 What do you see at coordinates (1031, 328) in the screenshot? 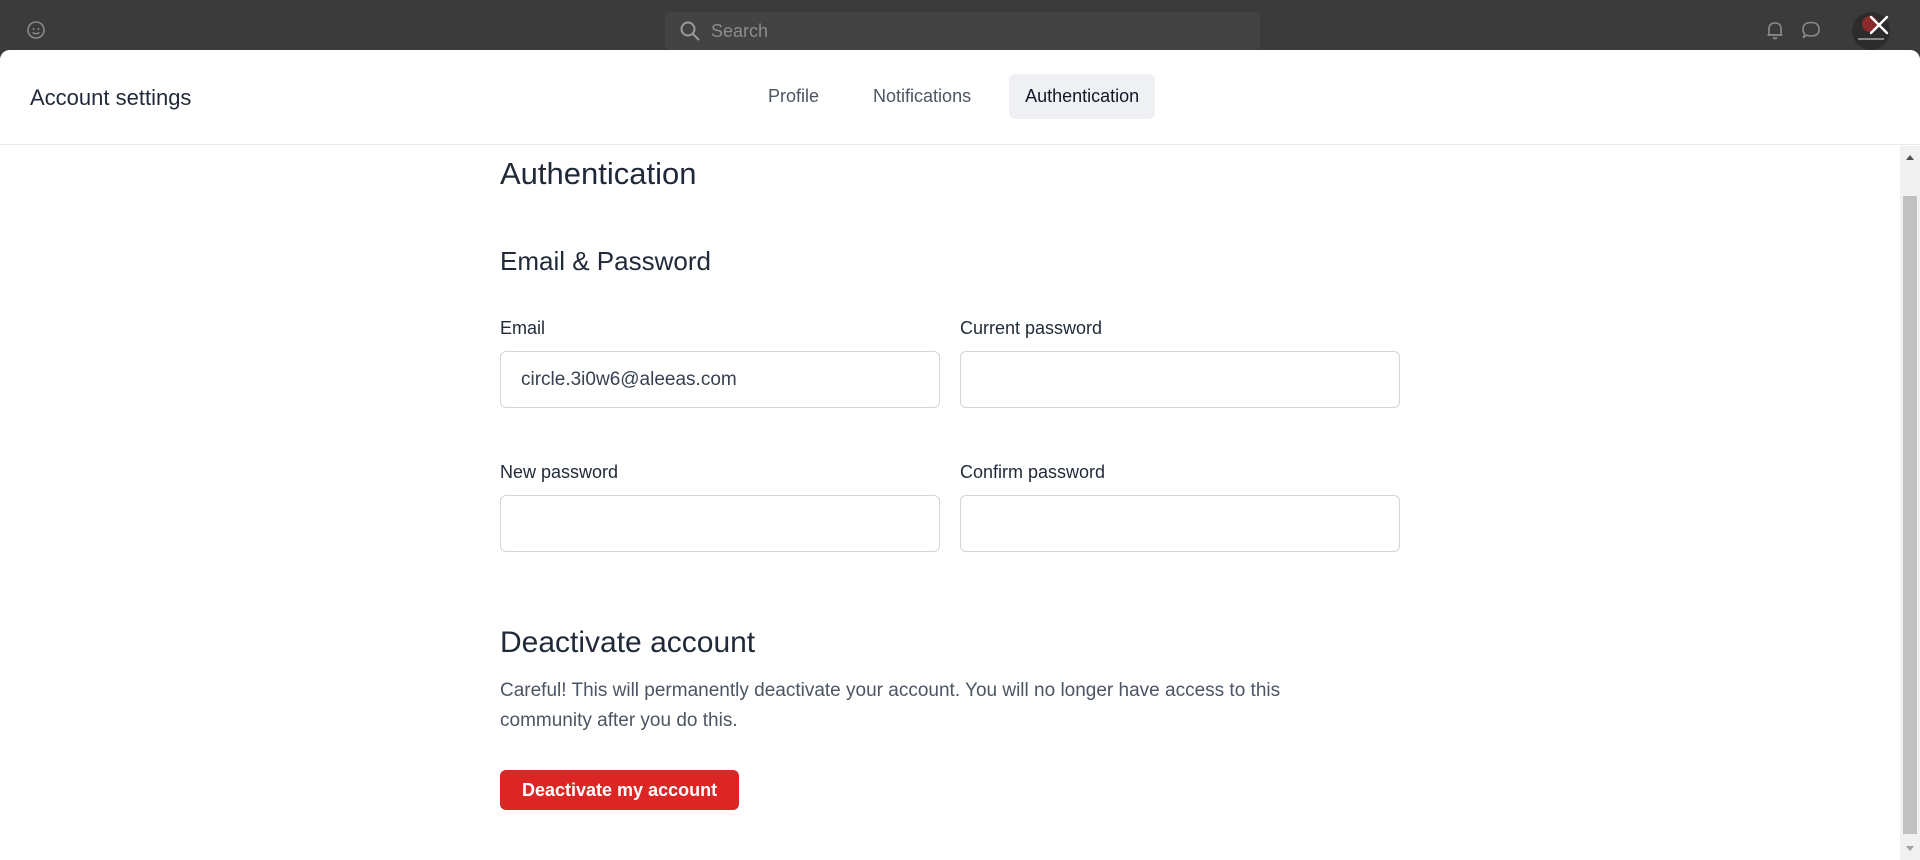
I see `current-password-label: Current password` at bounding box center [1031, 328].